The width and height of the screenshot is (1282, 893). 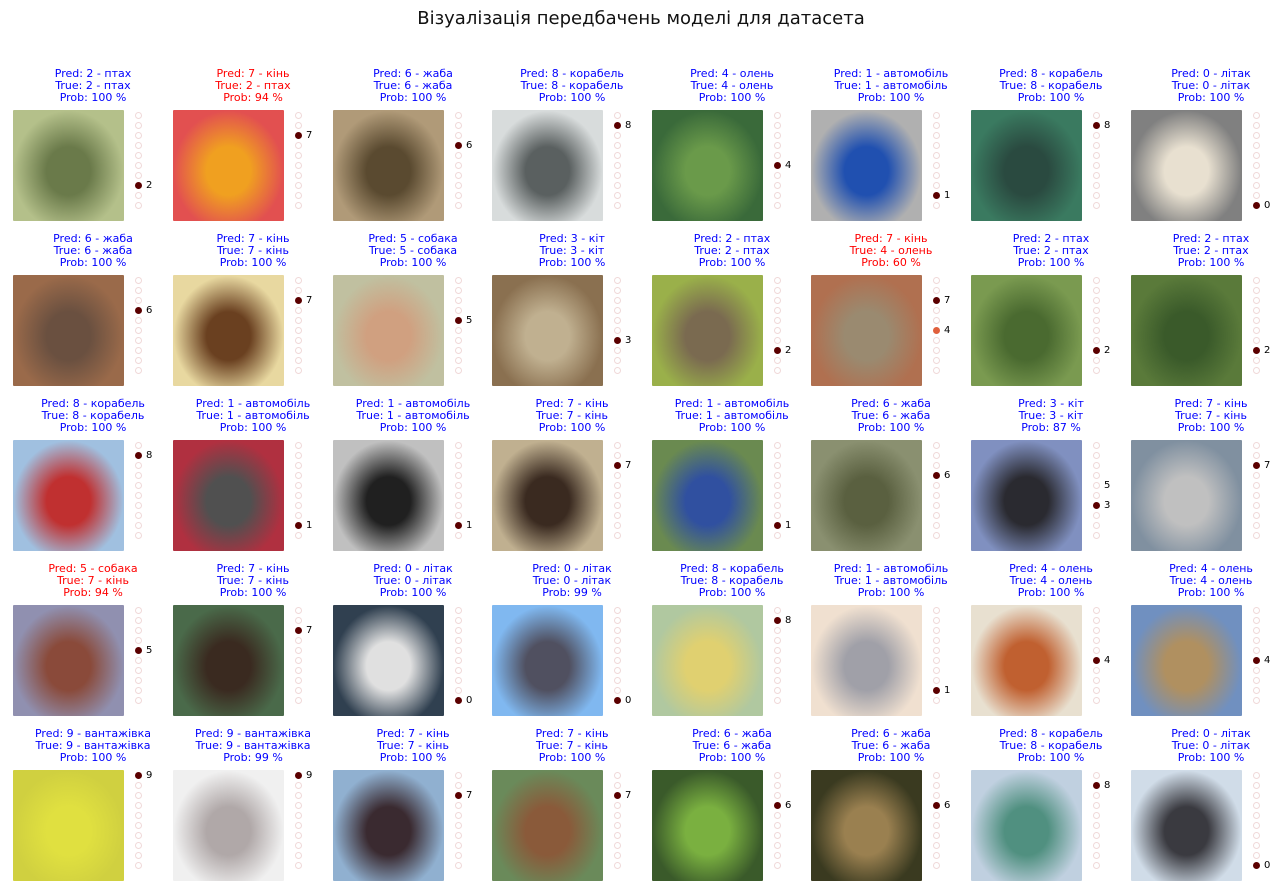 I want to click on class-probability-dots: 9, so click(x=143, y=826).